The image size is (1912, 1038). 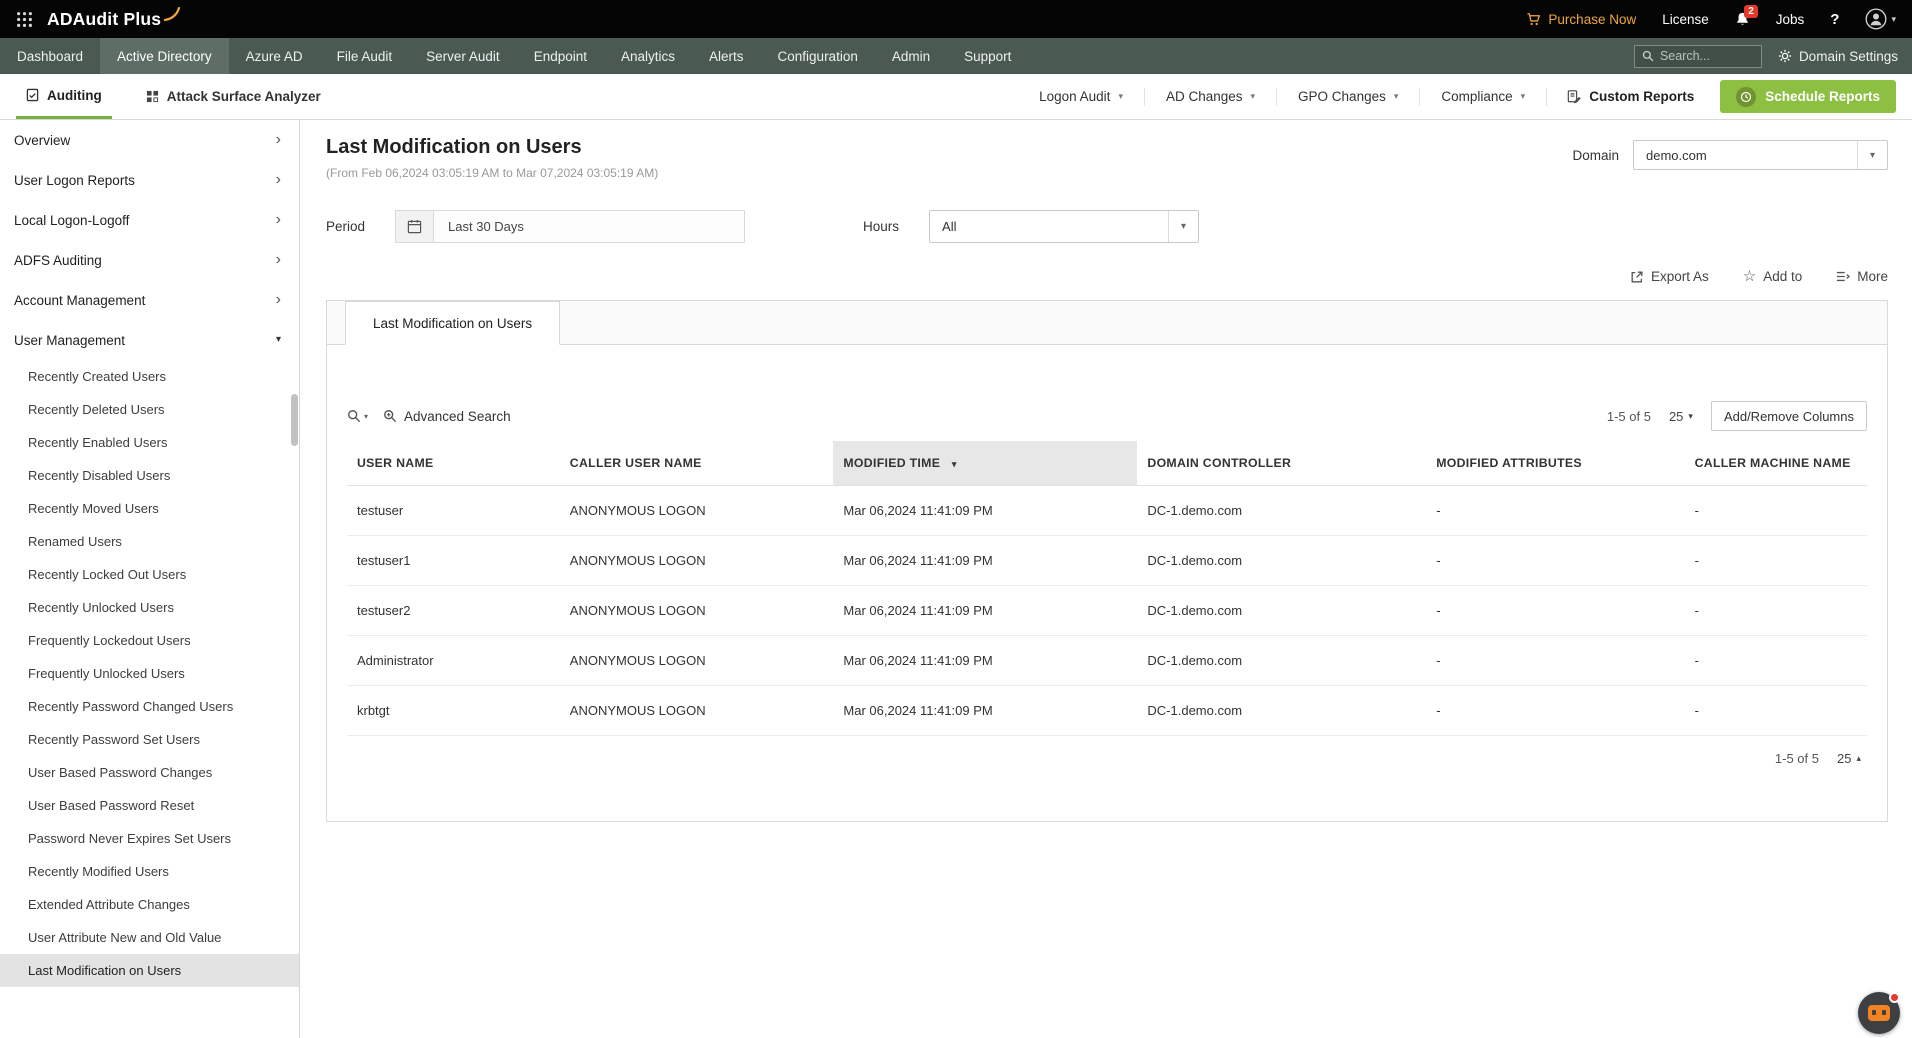 What do you see at coordinates (149, 140) in the screenshot?
I see `sidebar-item-overview: Overview ›` at bounding box center [149, 140].